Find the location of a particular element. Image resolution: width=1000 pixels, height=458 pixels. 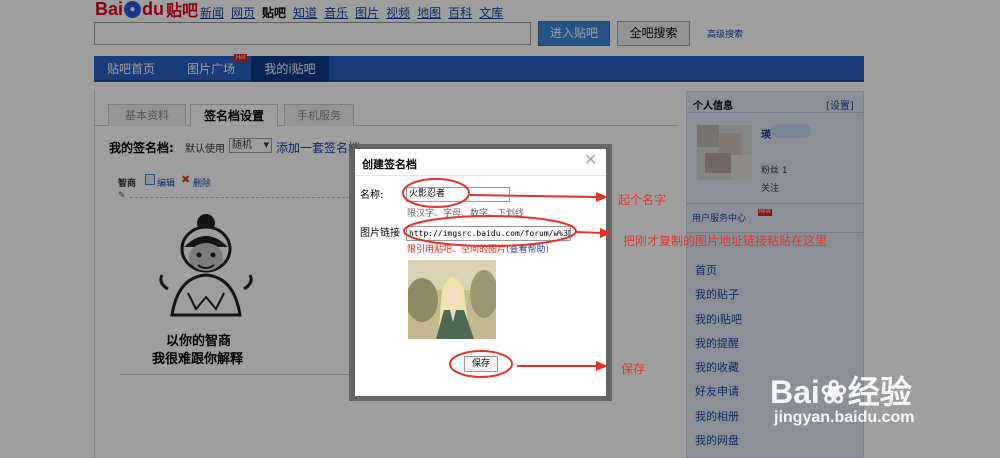

link-highlight-ellipse is located at coordinates (490, 231).